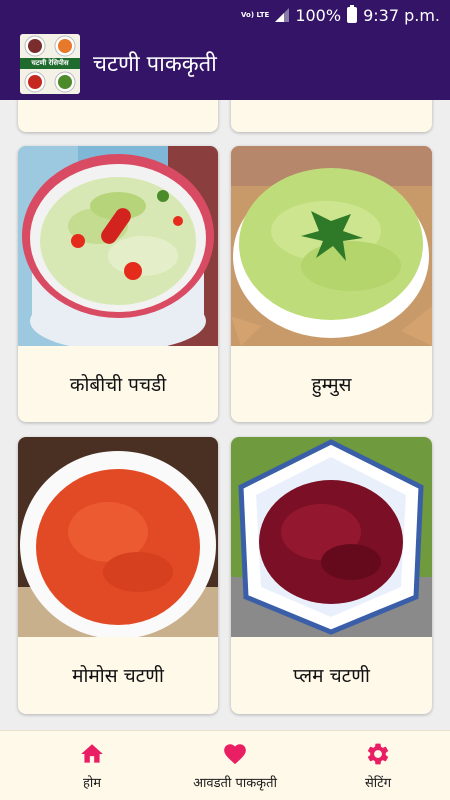  I want to click on app-logo: चटणी रेसिपीस, so click(50, 64).